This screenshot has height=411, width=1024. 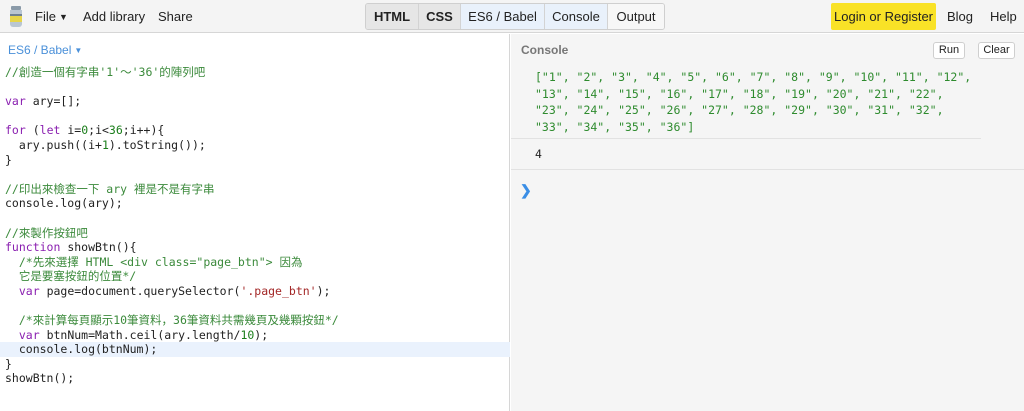 I want to click on code-line: /*來計算每頁顯示10筆資料，36筆資料共需幾頁及幾顆按鈕*/, so click(x=255, y=320).